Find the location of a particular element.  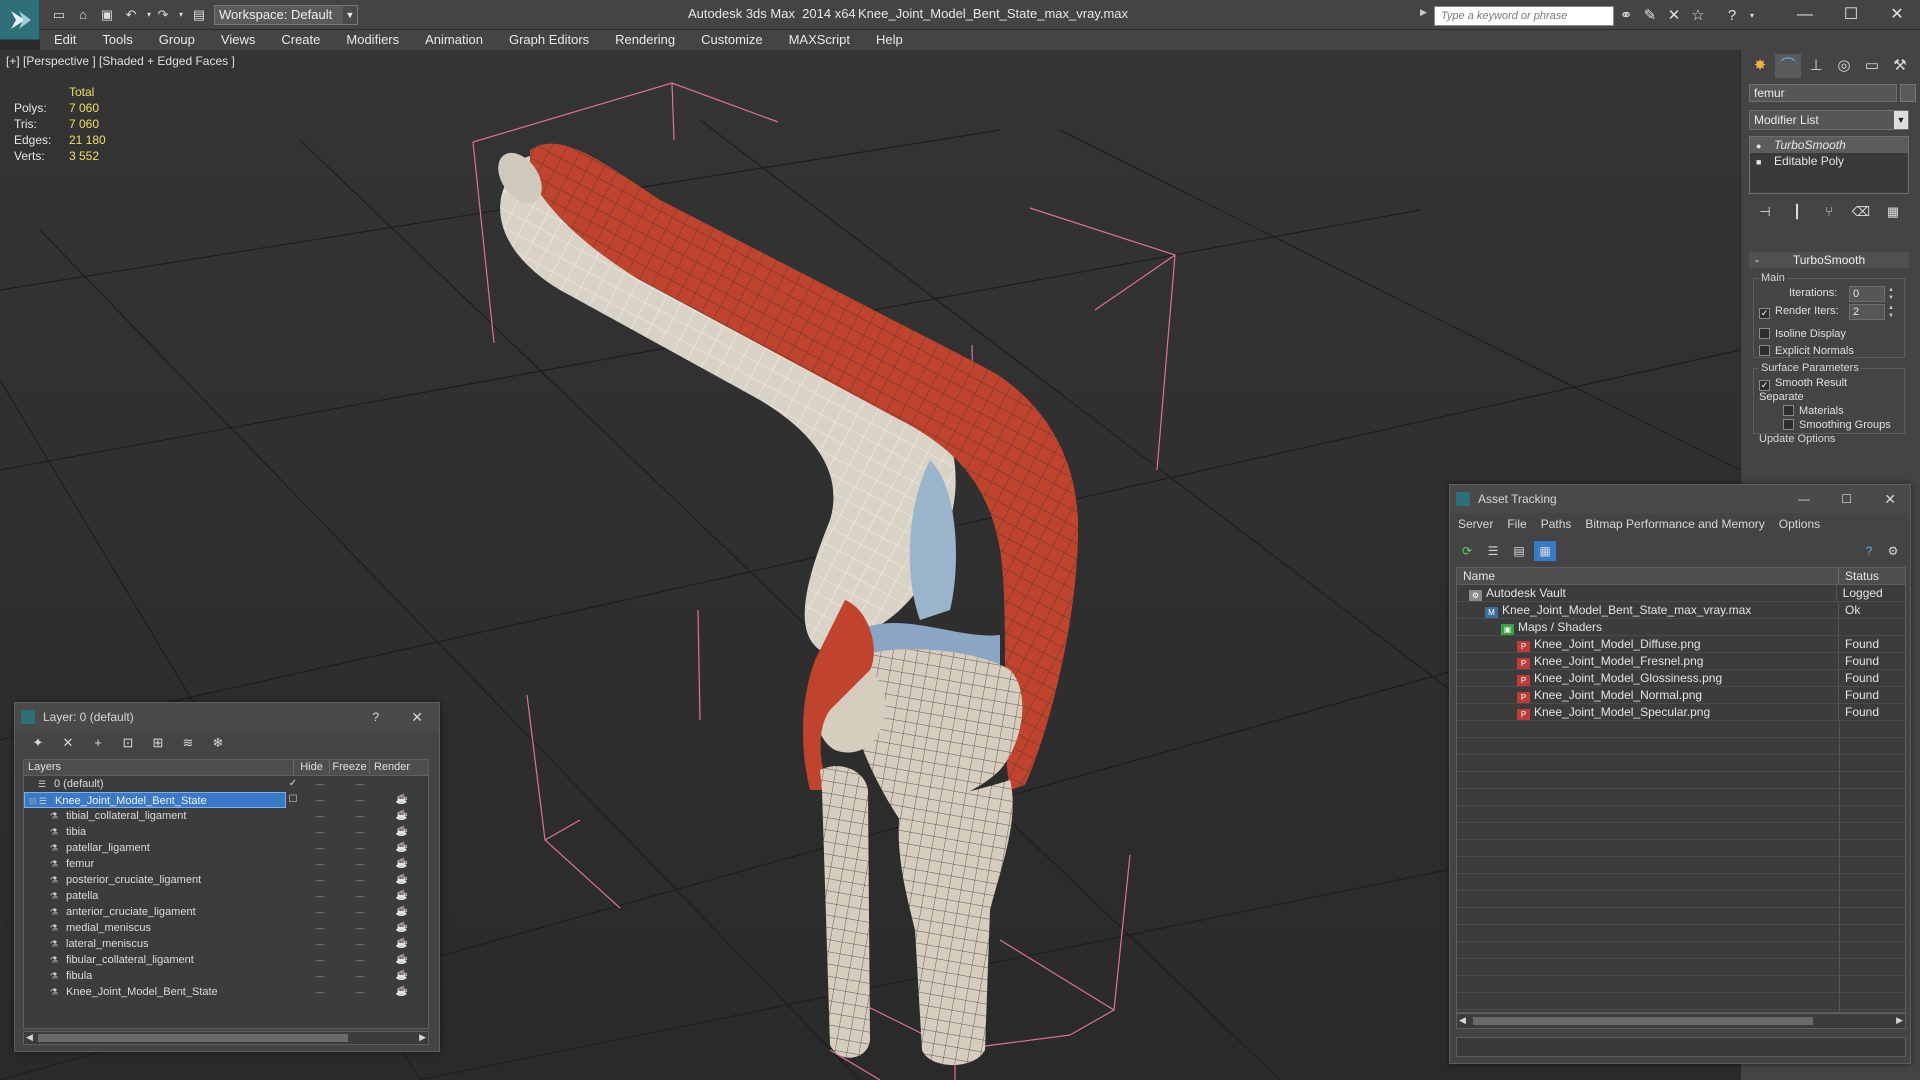

asset-row: ⚙ Autodesk Vault Logged Out is located at coordinates (1681, 601).